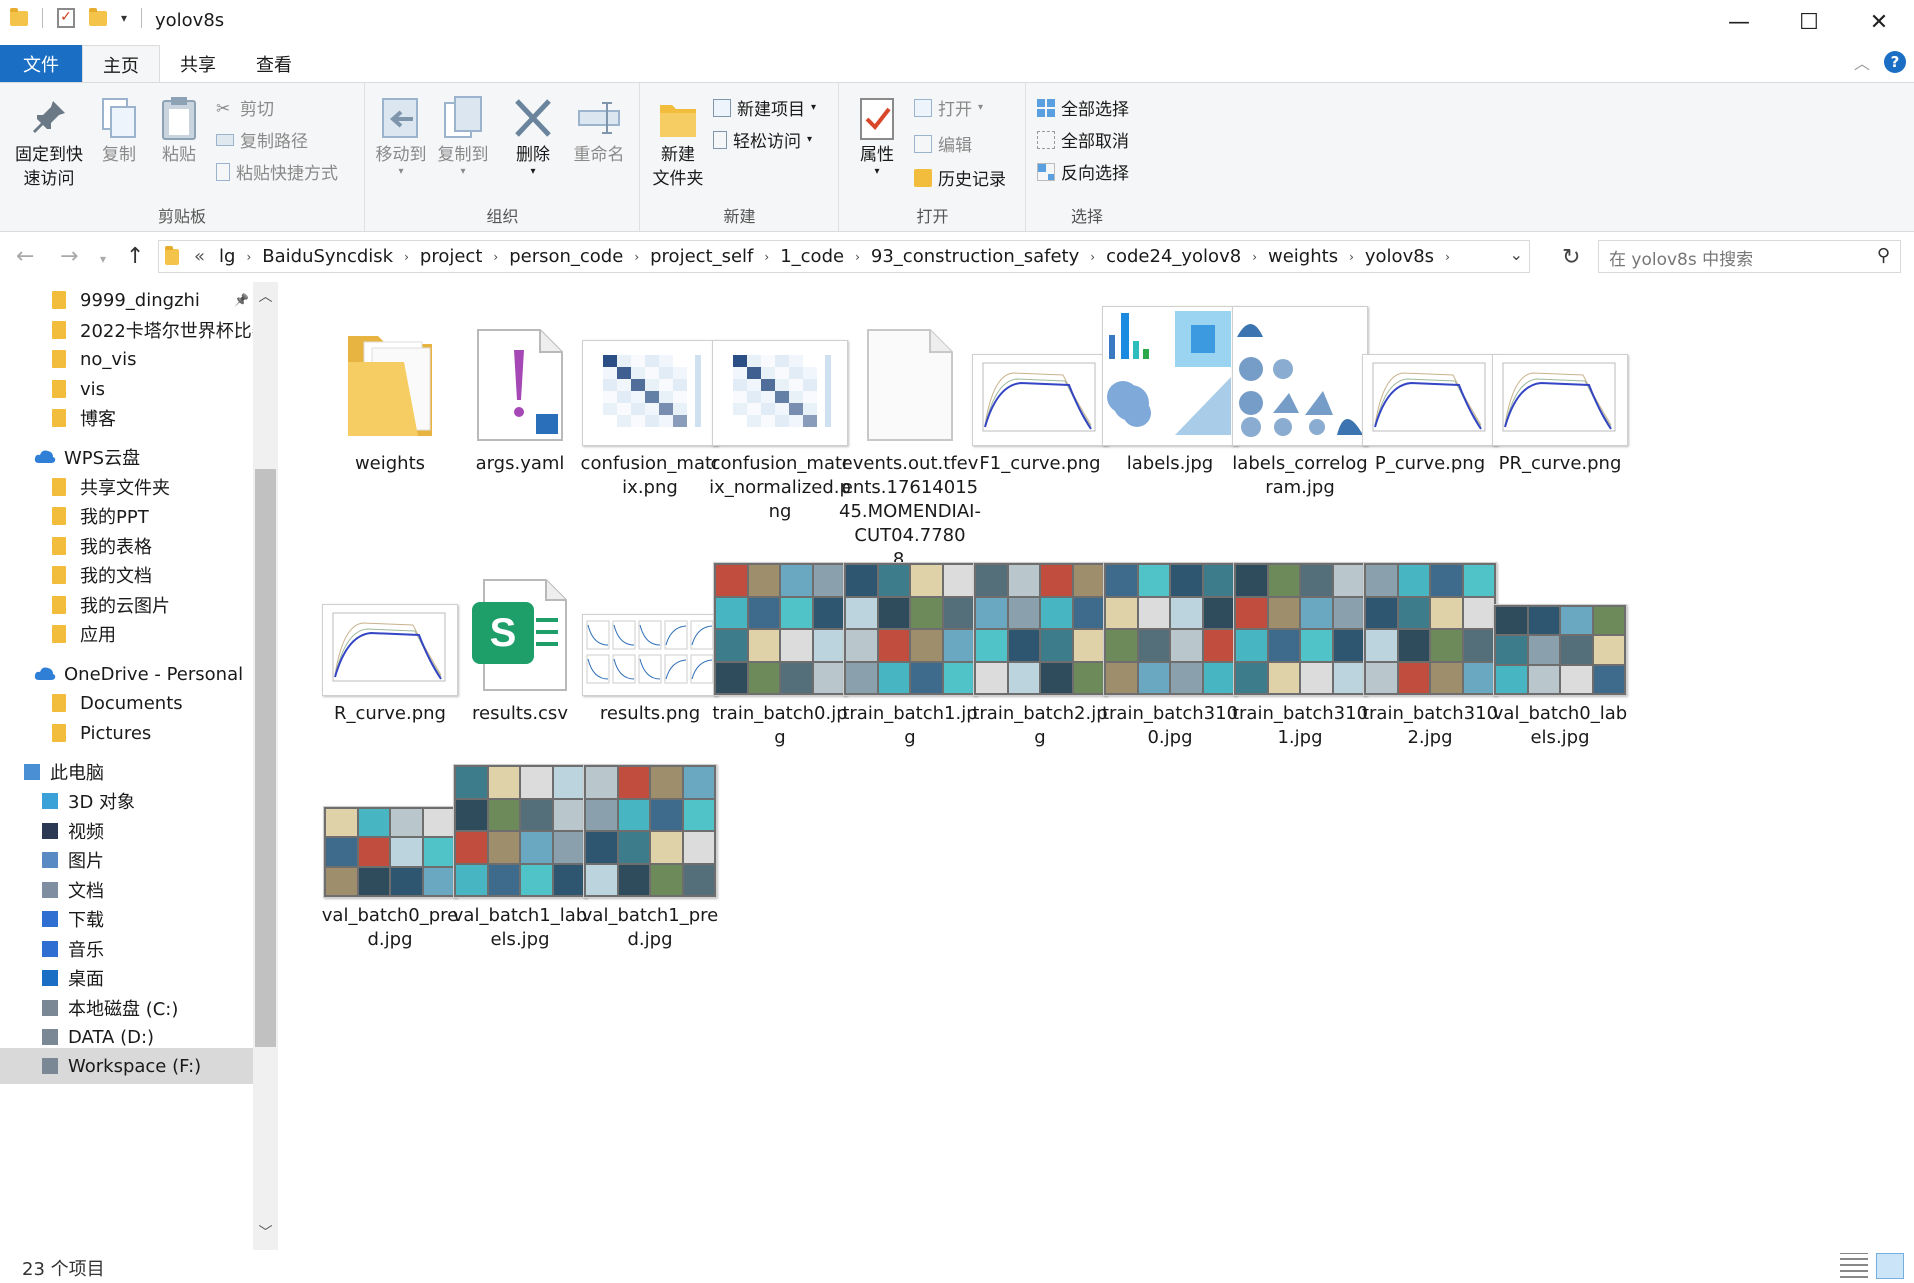  Describe the element at coordinates (390, 850) in the screenshot. I see `file-item: val_batch0_pred.jpg` at that location.